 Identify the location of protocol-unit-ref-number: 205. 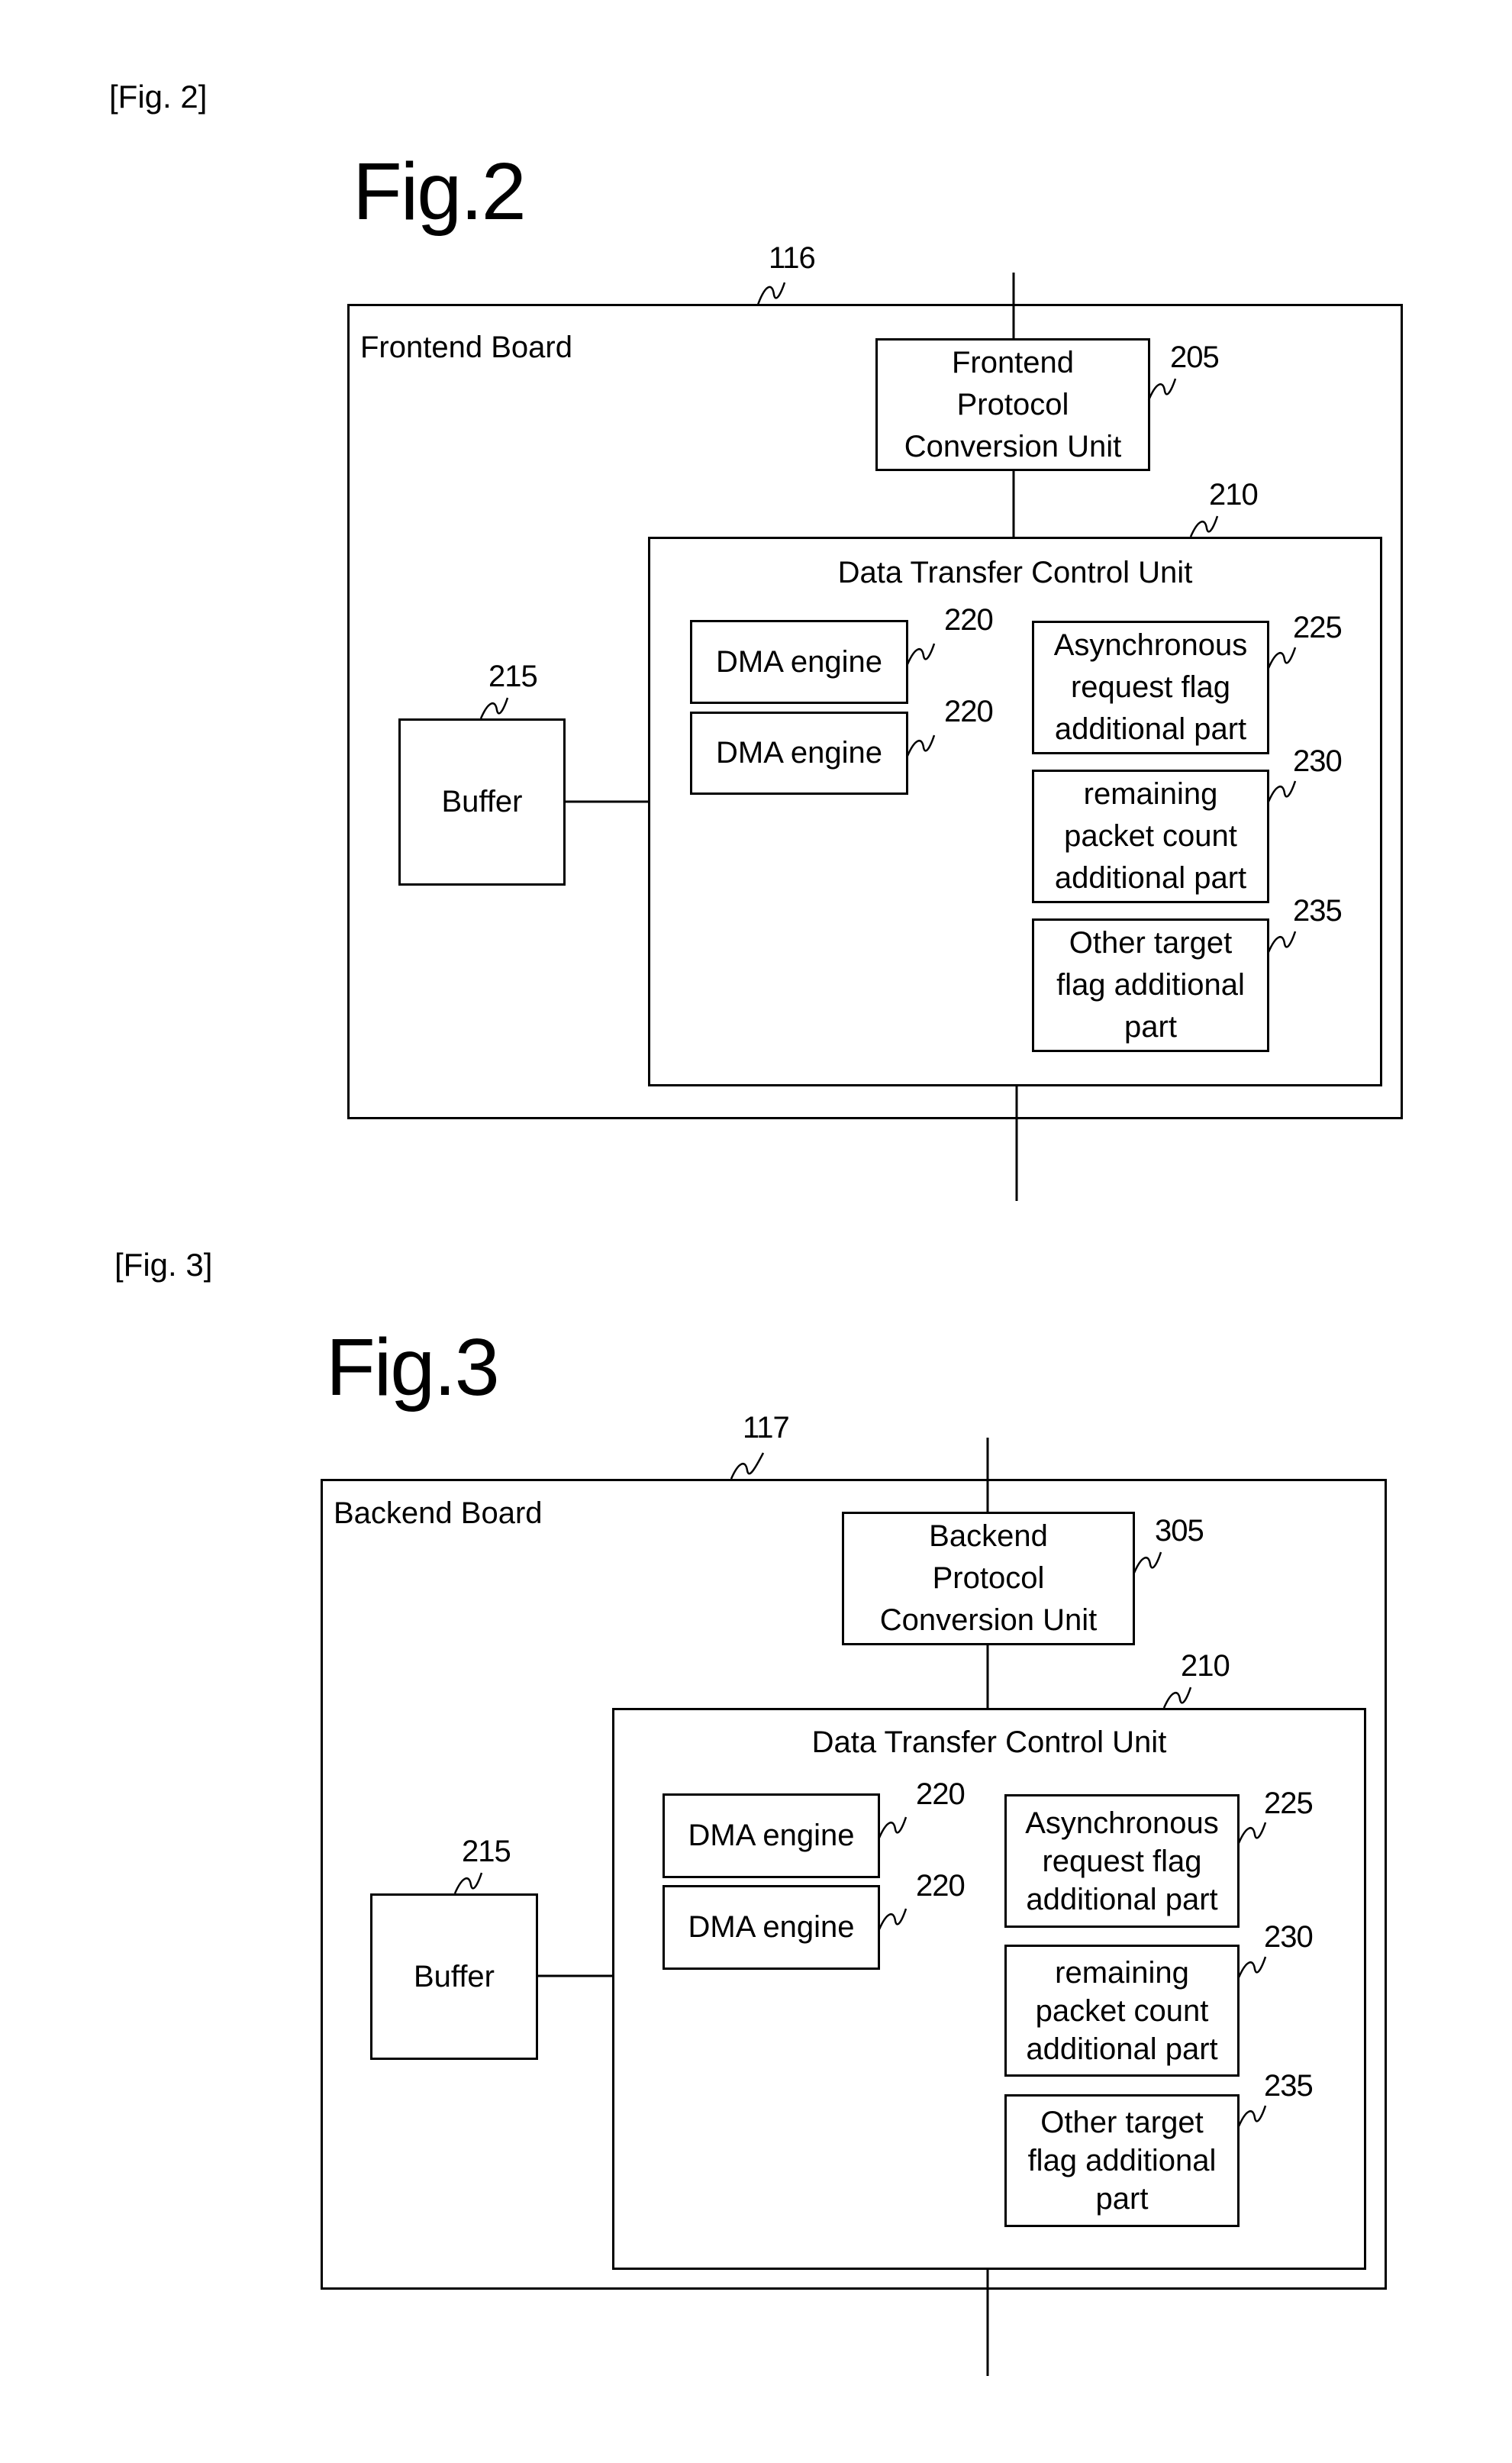
(1195, 358).